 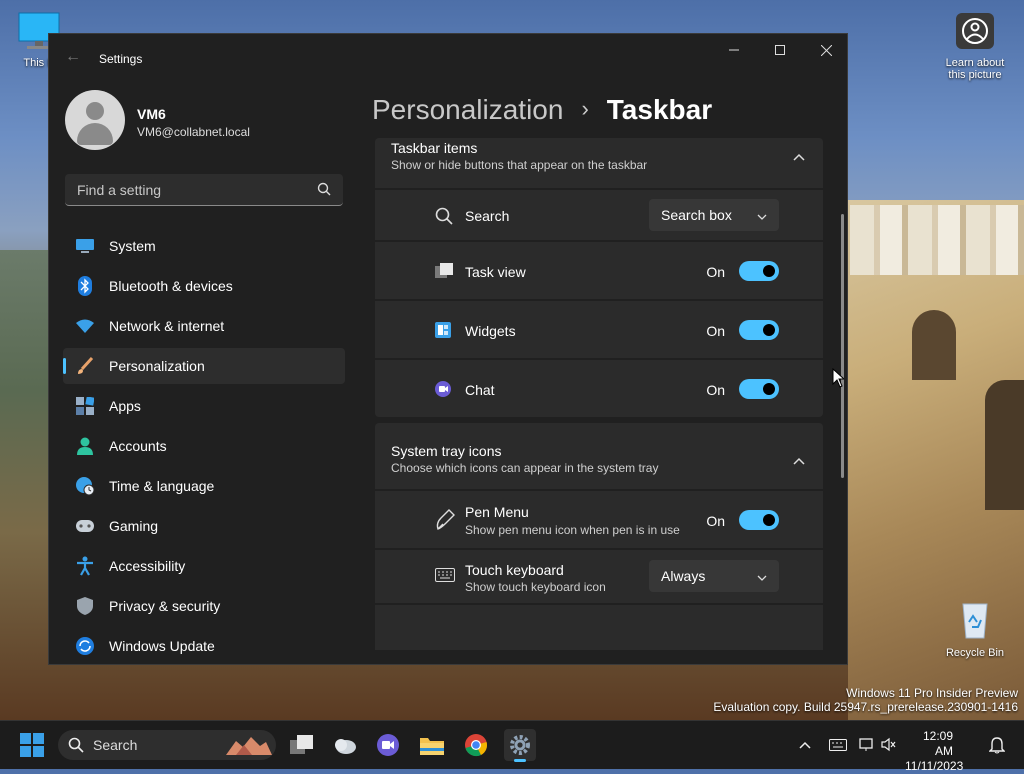 I want to click on bell-icon, so click(x=997, y=745).